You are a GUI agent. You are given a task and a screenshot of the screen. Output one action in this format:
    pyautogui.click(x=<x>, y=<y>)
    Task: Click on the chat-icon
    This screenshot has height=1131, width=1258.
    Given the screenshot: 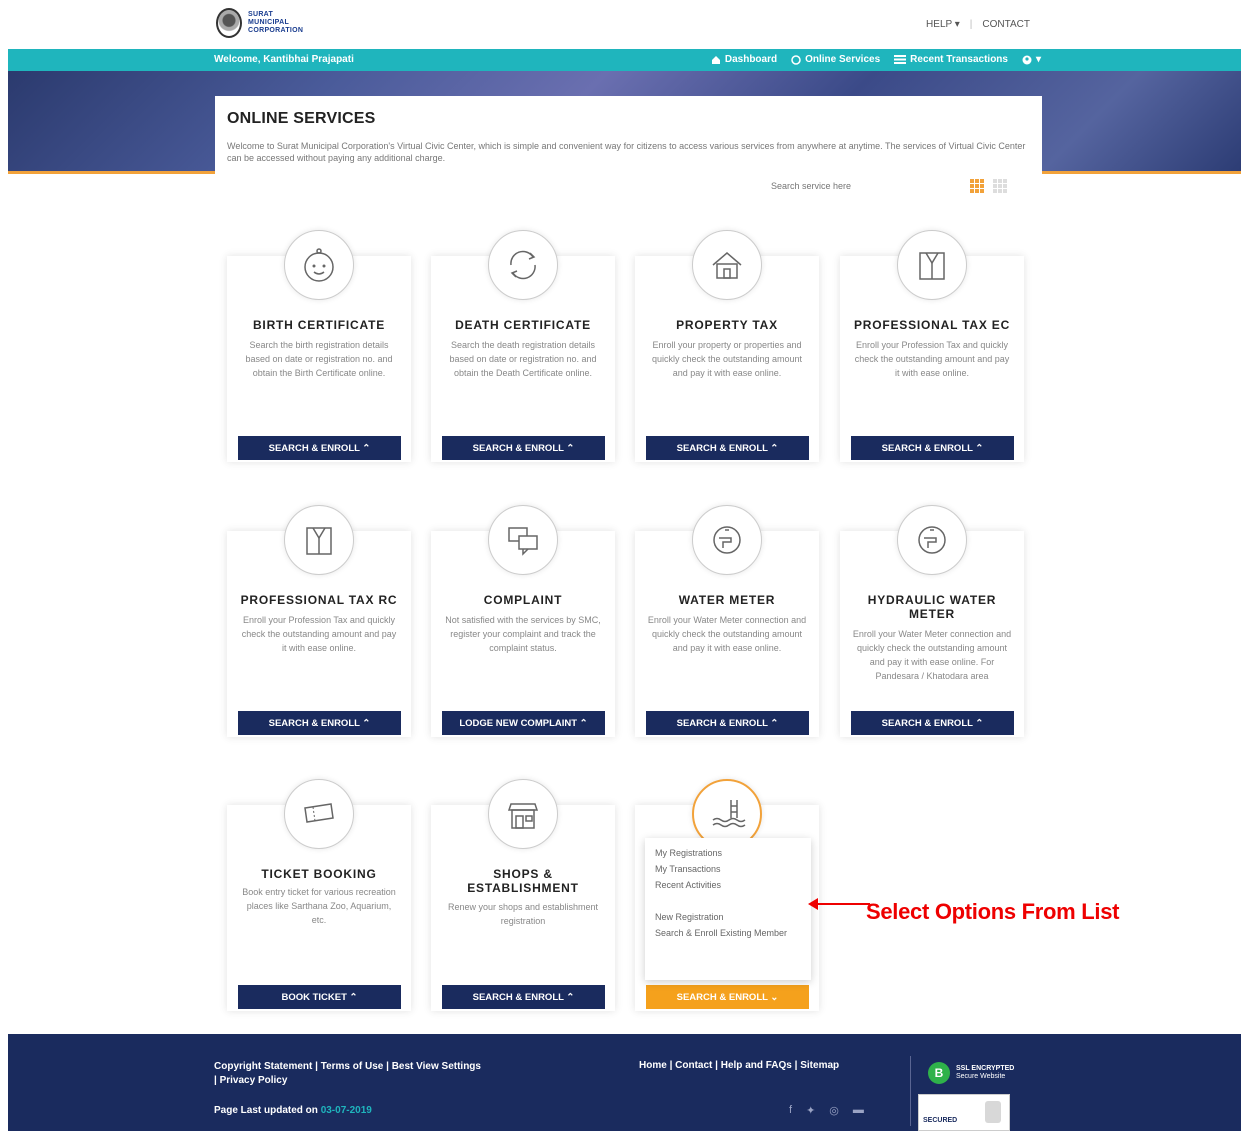 What is the action you would take?
    pyautogui.click(x=523, y=540)
    